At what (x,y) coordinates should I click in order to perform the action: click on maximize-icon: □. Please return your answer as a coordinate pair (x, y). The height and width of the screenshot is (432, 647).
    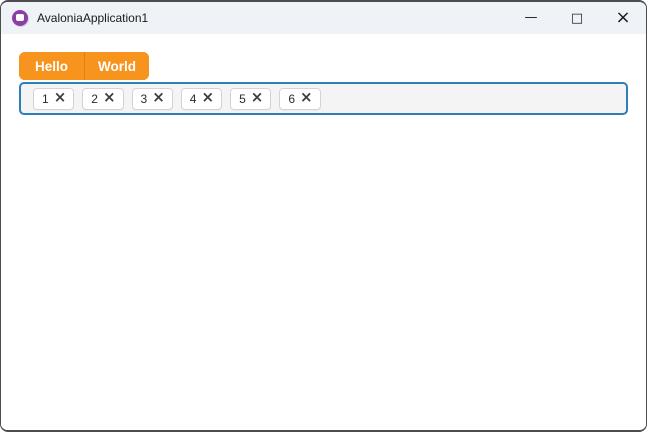
    Looking at the image, I should click on (577, 18).